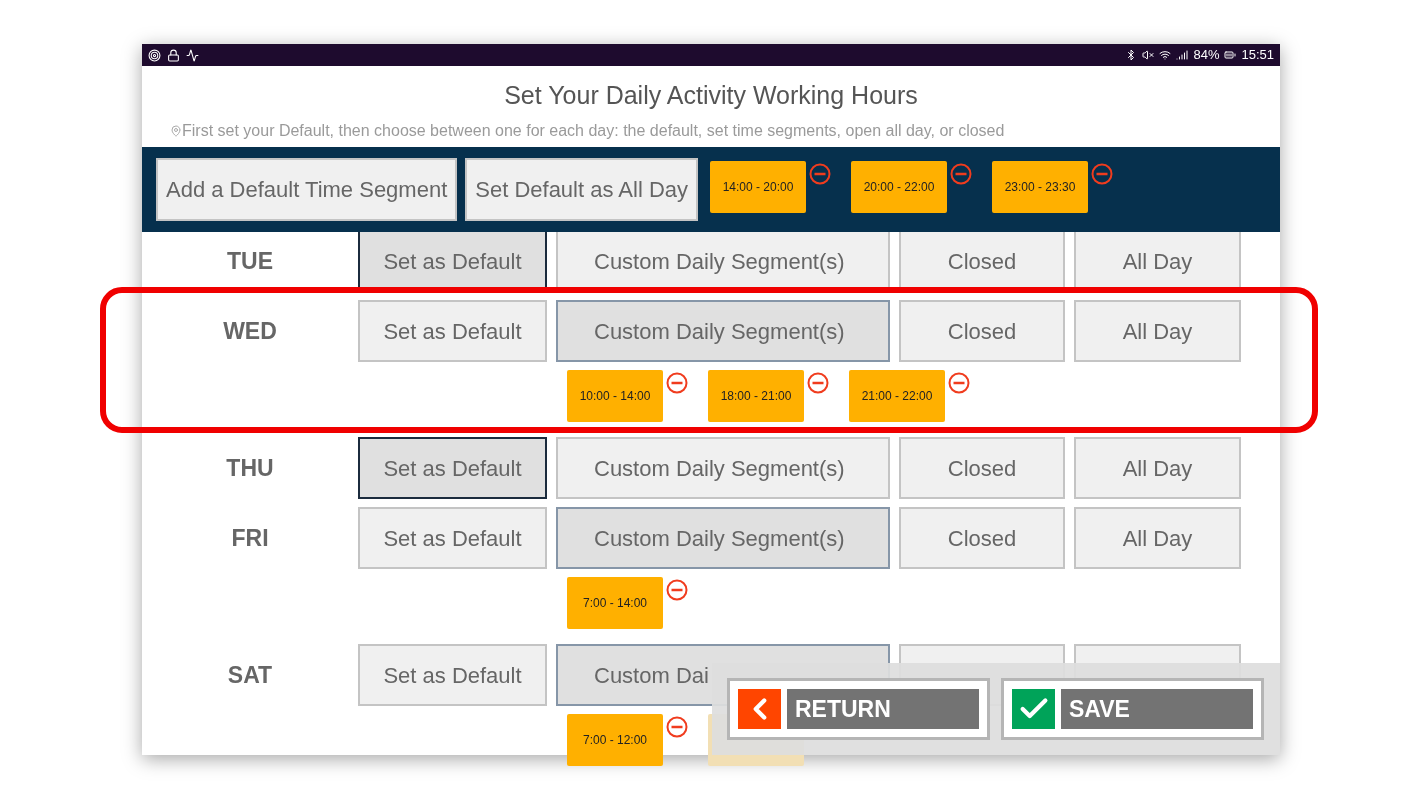 Image resolution: width=1422 pixels, height=800 pixels. Describe the element at coordinates (250, 675) in the screenshot. I see `day-label: SAT` at that location.